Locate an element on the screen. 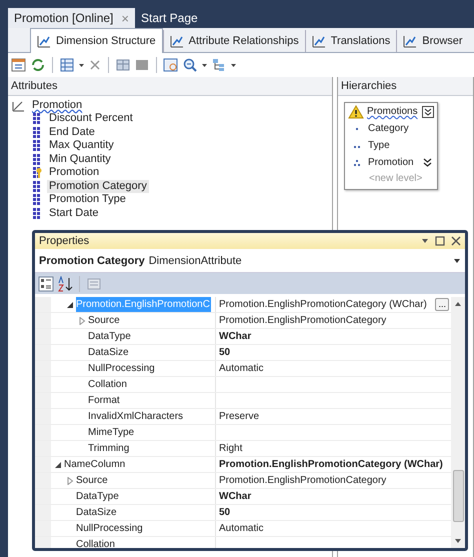  attribute-item: Min Quantity is located at coordinates (80, 159).